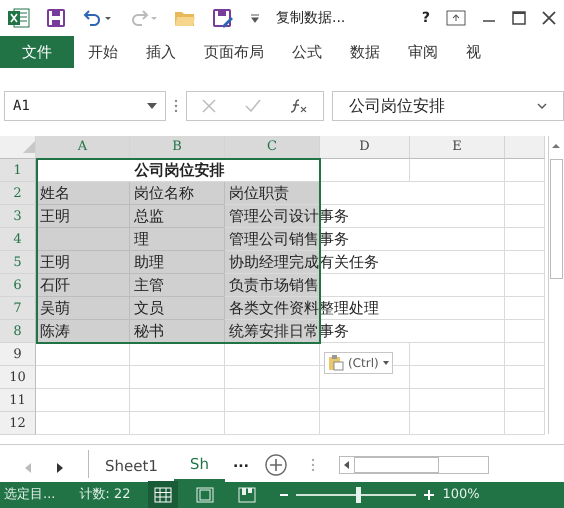 The width and height of the screenshot is (564, 508). I want to click on save-icon, so click(56, 18).